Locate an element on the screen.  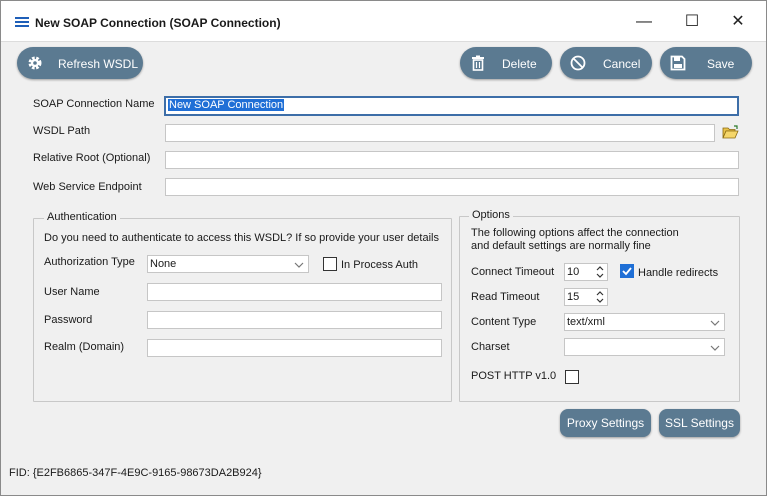
minimize-button: — is located at coordinates (644, 22).